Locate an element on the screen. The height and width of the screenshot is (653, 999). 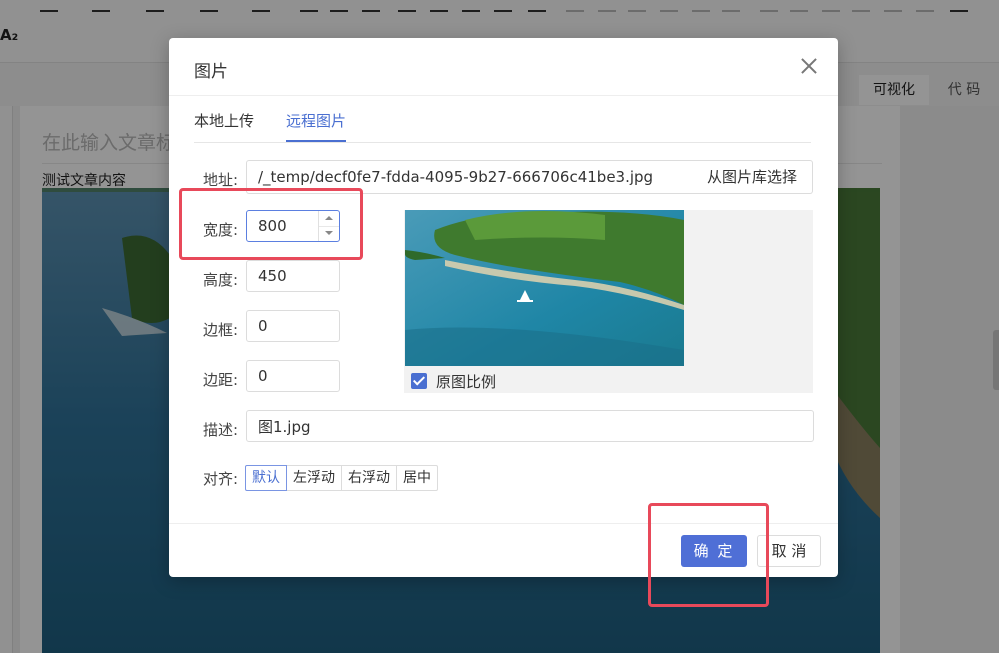
align-float-left-button: 左浮动 is located at coordinates (314, 478).